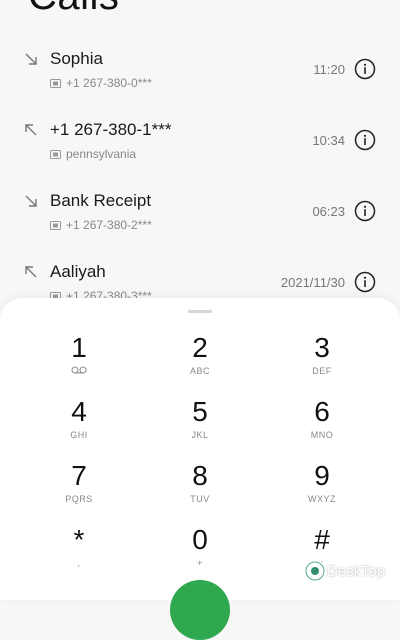 This screenshot has height=640, width=400. What do you see at coordinates (356, 571) in the screenshot?
I see `watermark-text: DeskTop` at bounding box center [356, 571].